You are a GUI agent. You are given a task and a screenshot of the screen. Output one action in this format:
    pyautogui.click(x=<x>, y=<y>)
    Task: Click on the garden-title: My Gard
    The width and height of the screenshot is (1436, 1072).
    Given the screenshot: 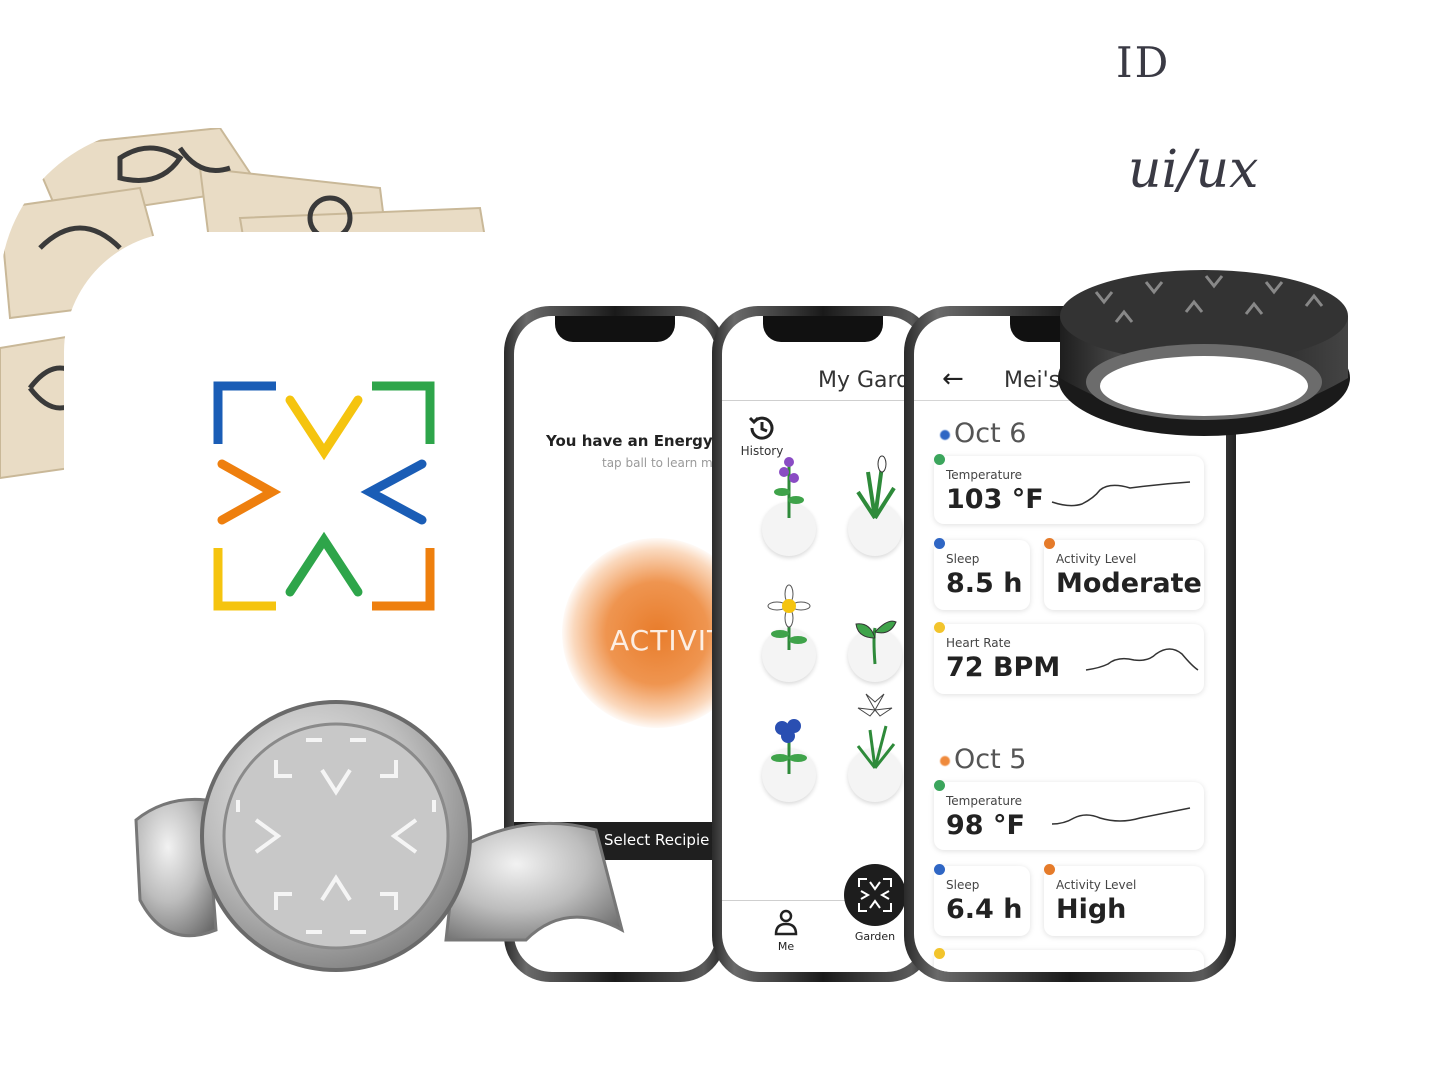 What is the action you would take?
    pyautogui.click(x=864, y=380)
    